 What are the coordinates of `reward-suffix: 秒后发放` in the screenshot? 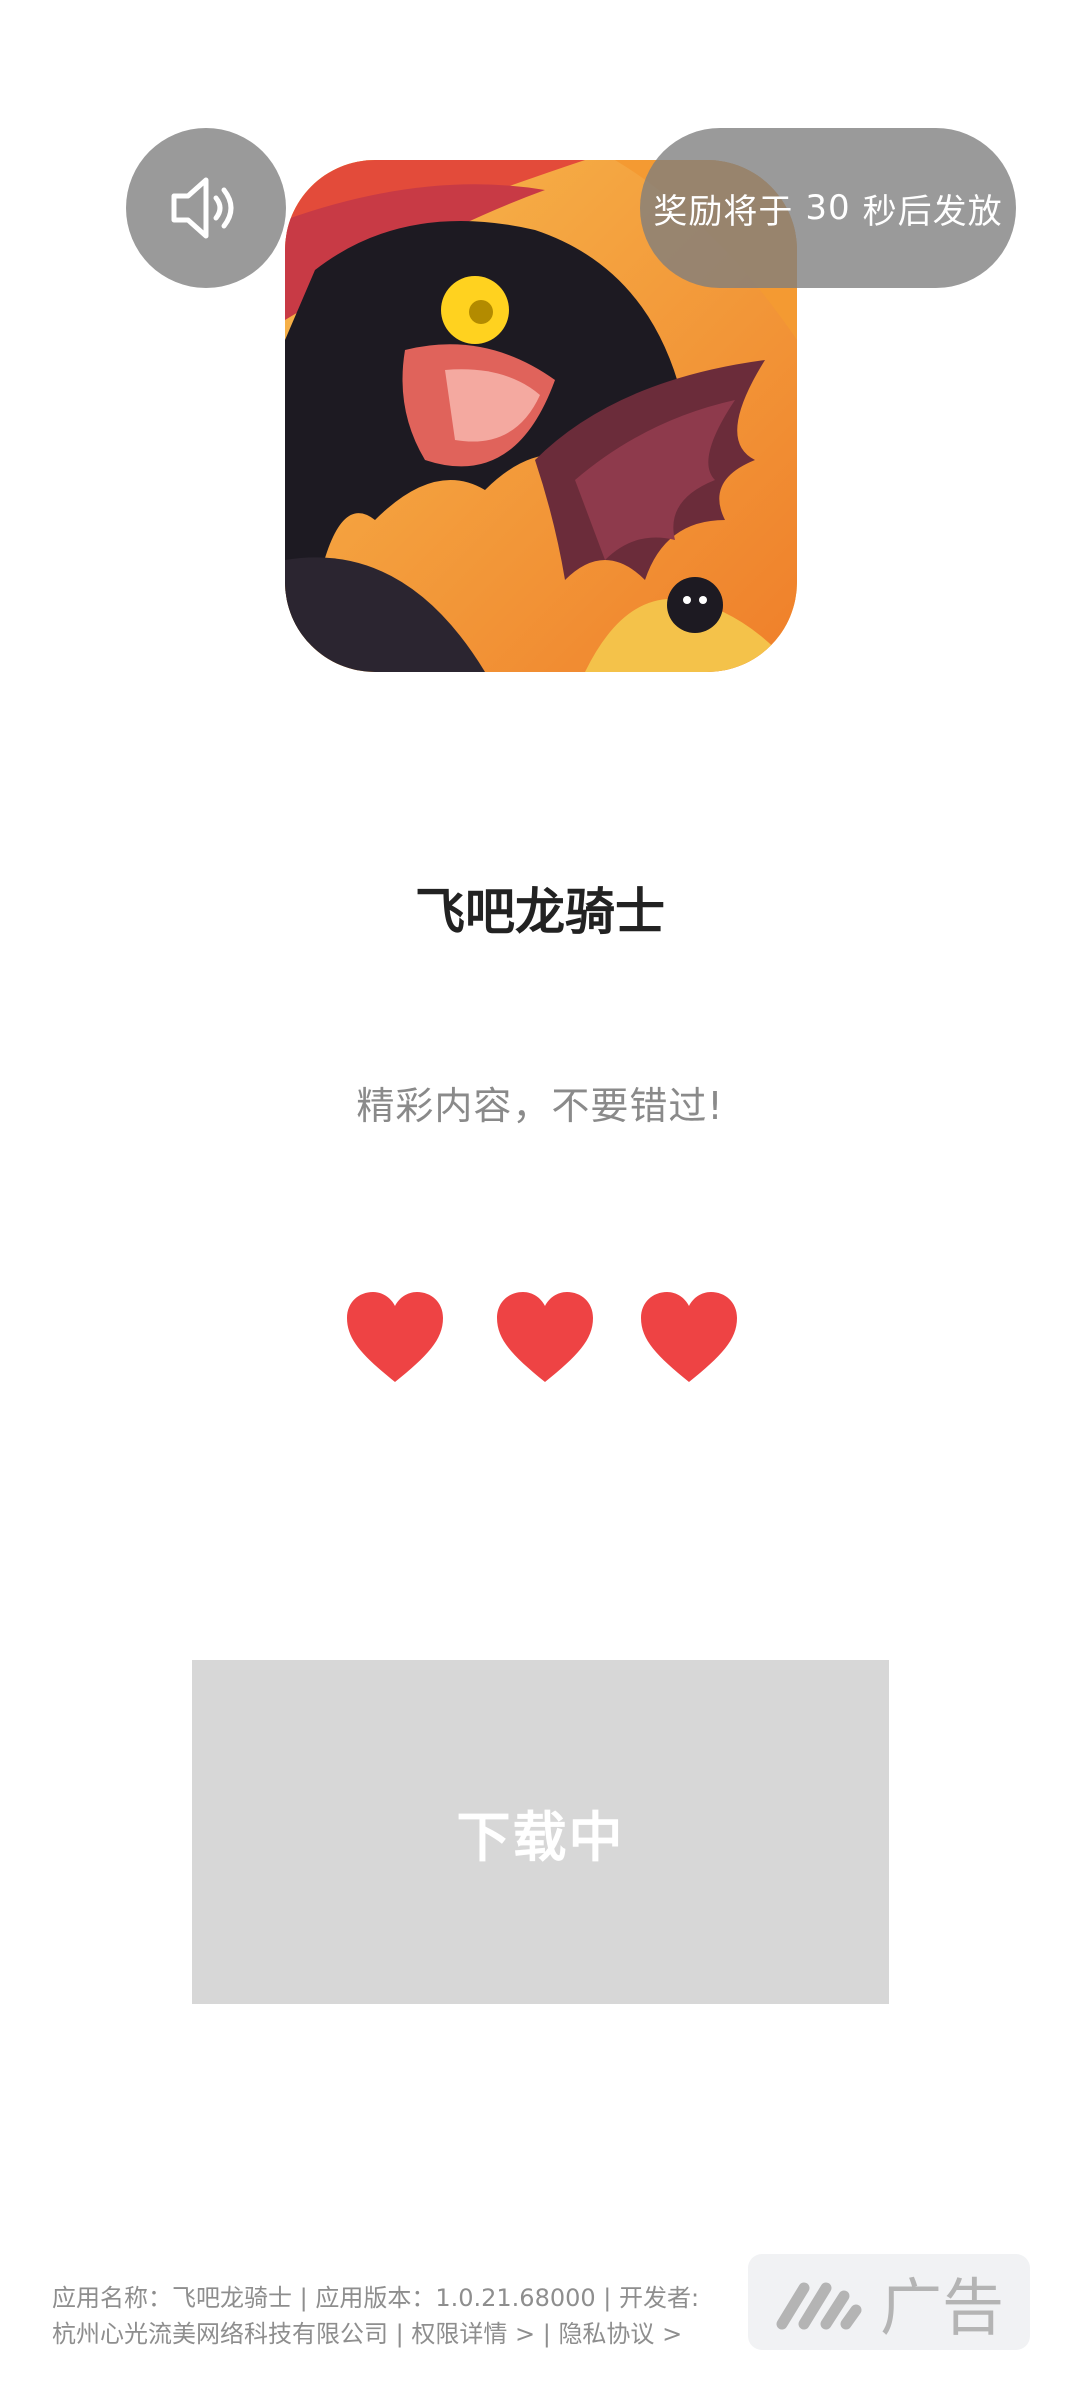 It's located at (932, 211).